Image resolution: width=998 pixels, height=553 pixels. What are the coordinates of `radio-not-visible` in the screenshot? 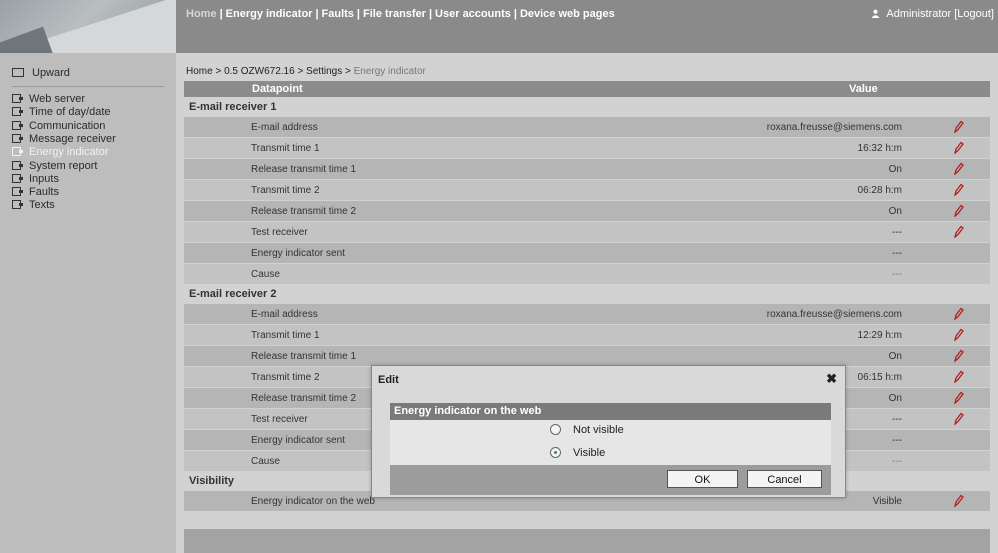 It's located at (555, 429).